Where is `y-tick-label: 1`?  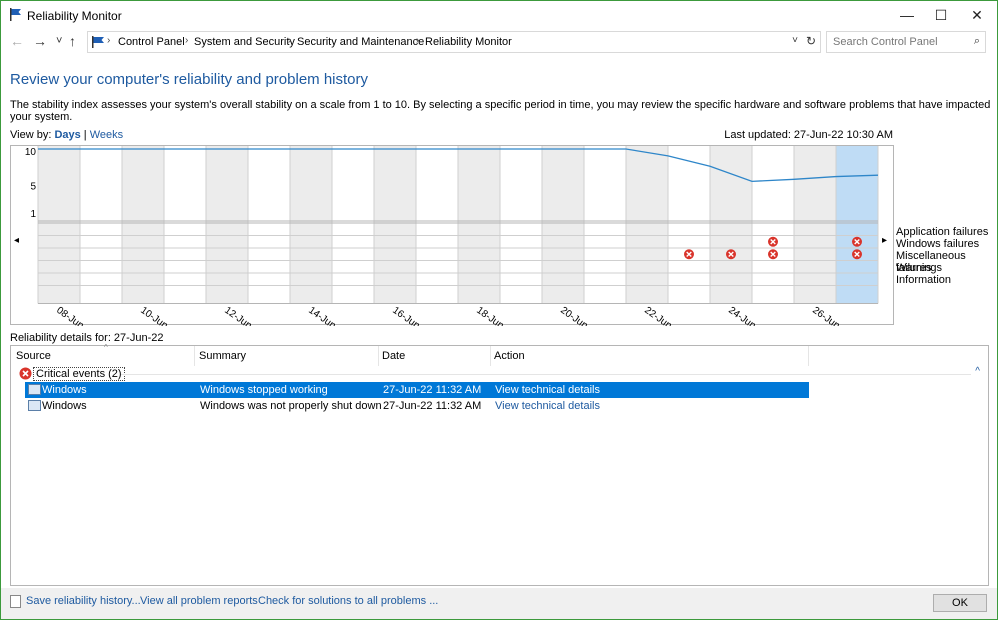
y-tick-label: 1 is located at coordinates (33, 214).